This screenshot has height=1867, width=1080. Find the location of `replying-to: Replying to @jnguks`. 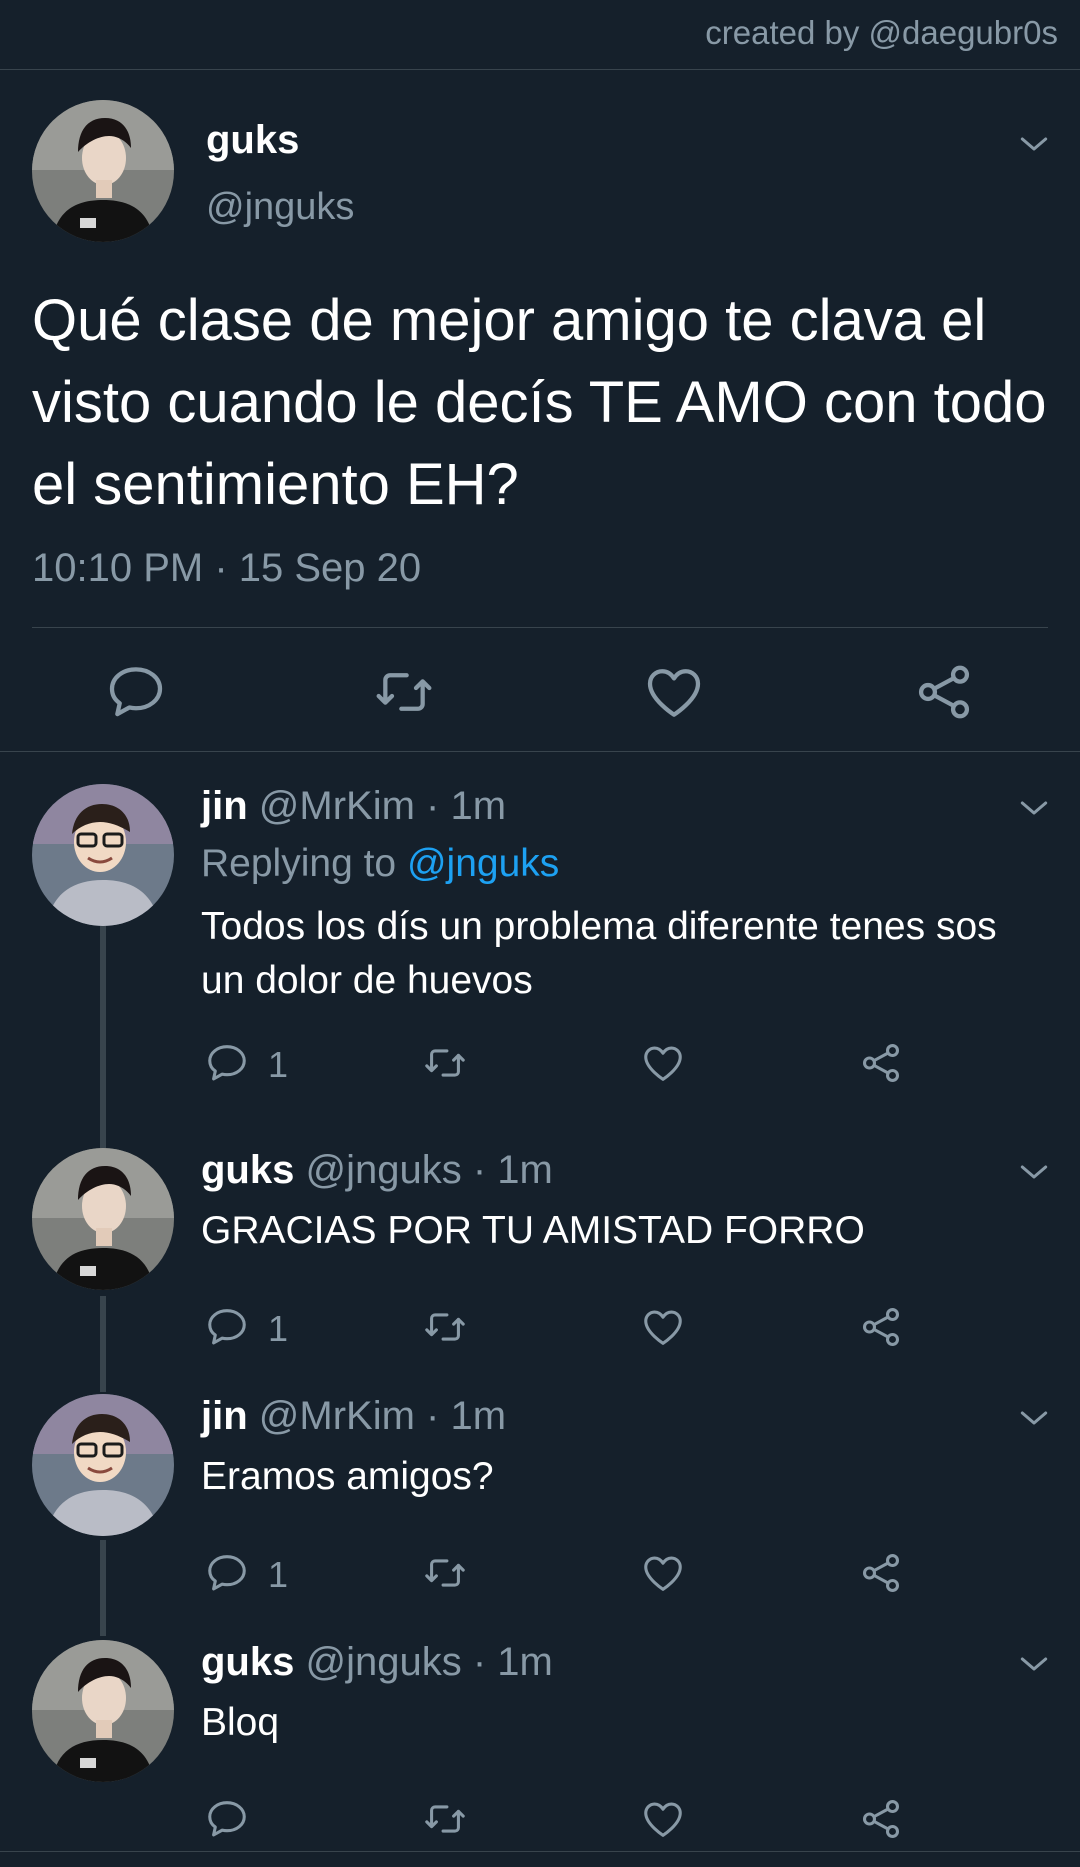

replying-to: Replying to @jnguks is located at coordinates (380, 864).